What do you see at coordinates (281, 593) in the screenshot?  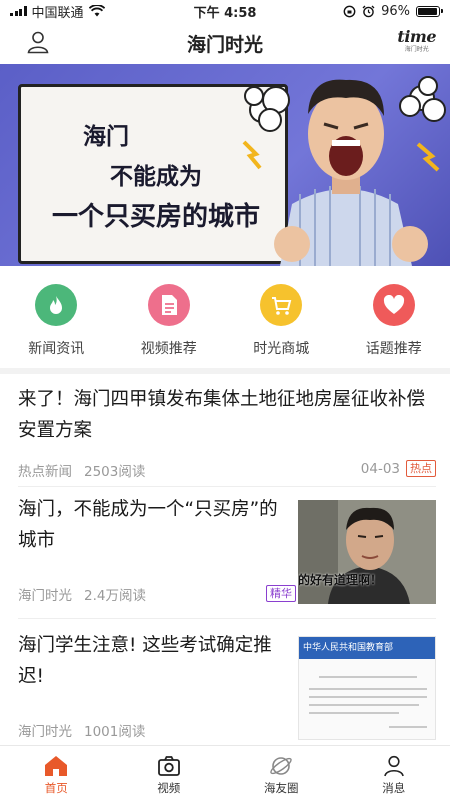 I see `featured-badge: 精华` at bounding box center [281, 593].